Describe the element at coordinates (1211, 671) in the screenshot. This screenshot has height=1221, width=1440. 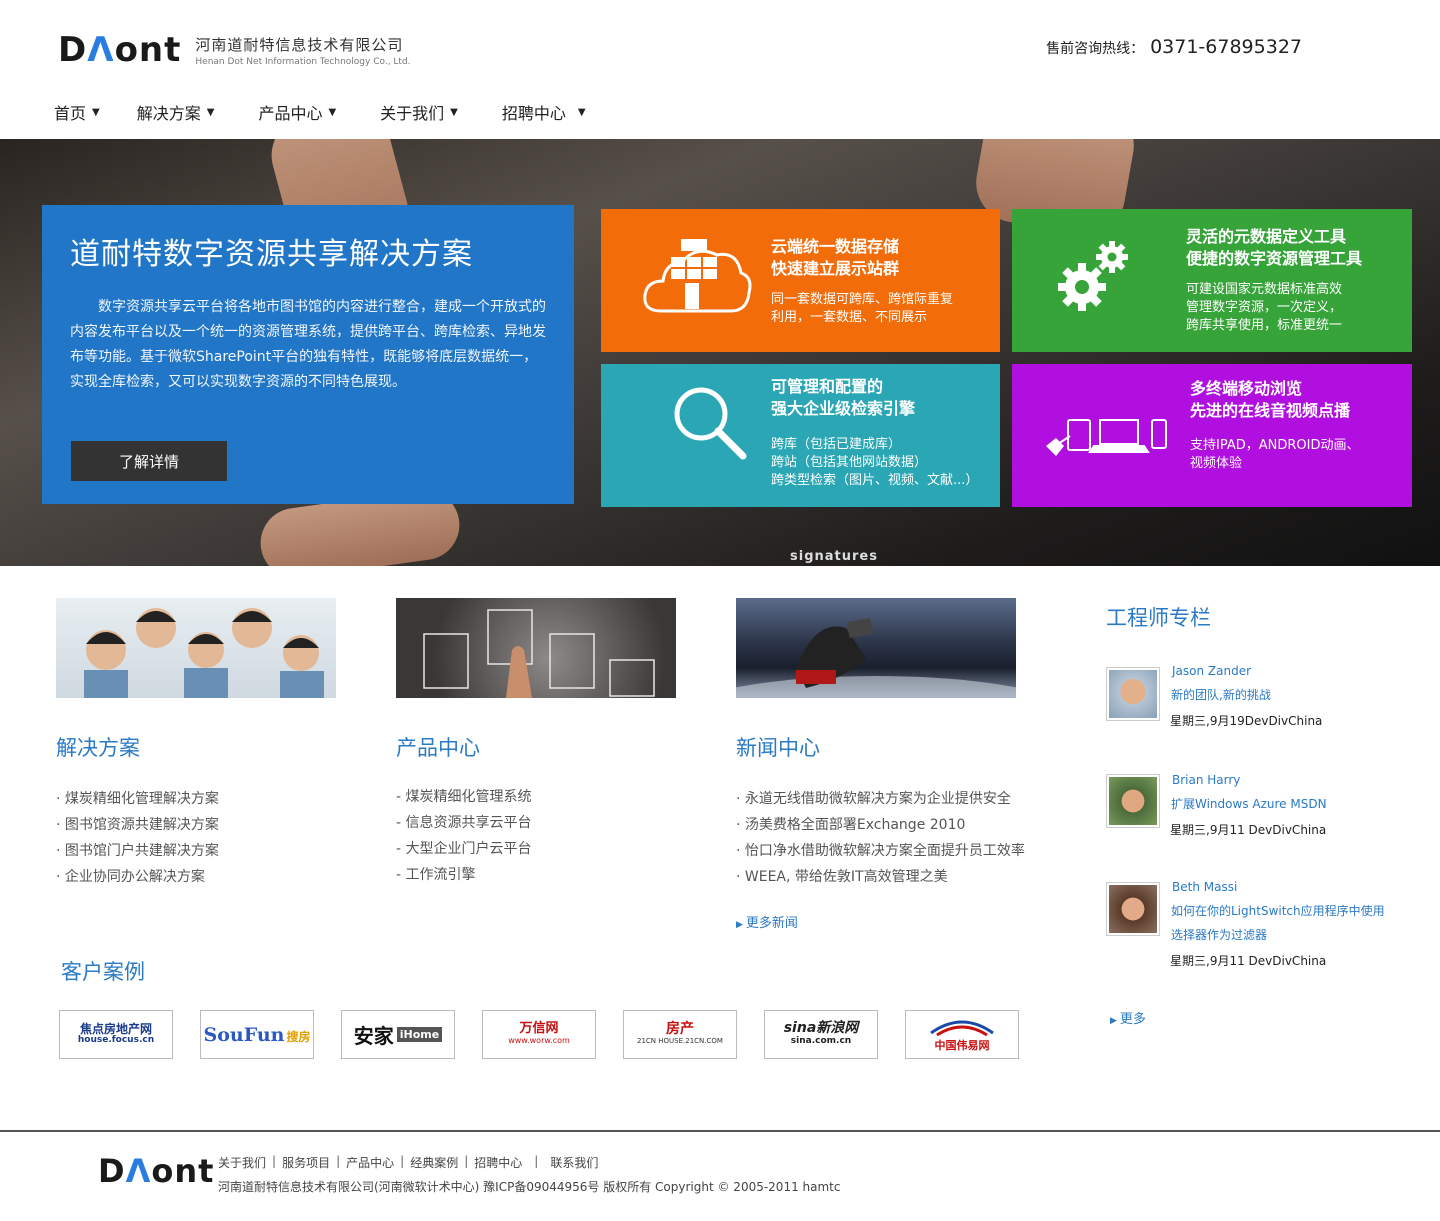
I see `engineer-name: Jason Zander` at that location.